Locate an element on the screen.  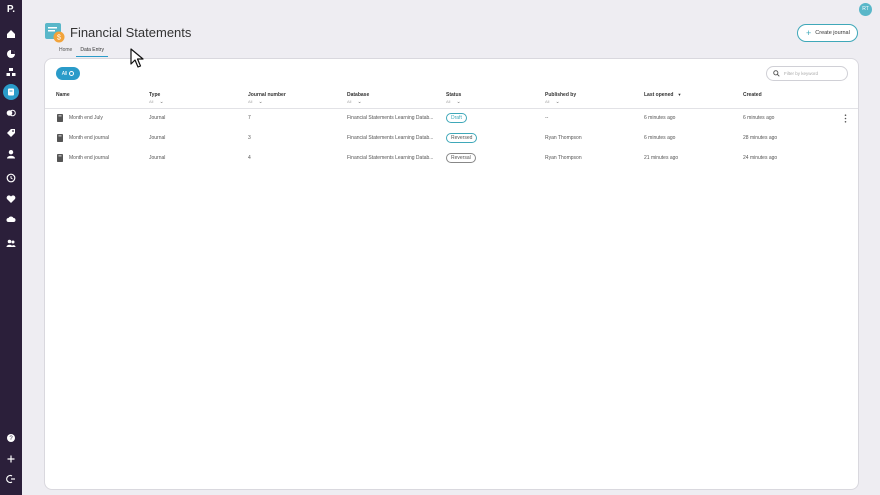
tab-bar: Home Data Entry is located at coordinates (81, 52).